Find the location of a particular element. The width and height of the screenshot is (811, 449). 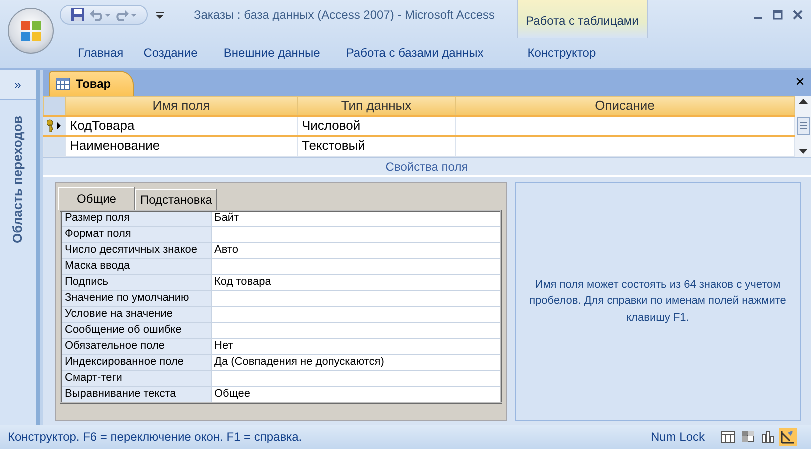

ribbon-tab: Создание is located at coordinates (171, 53).